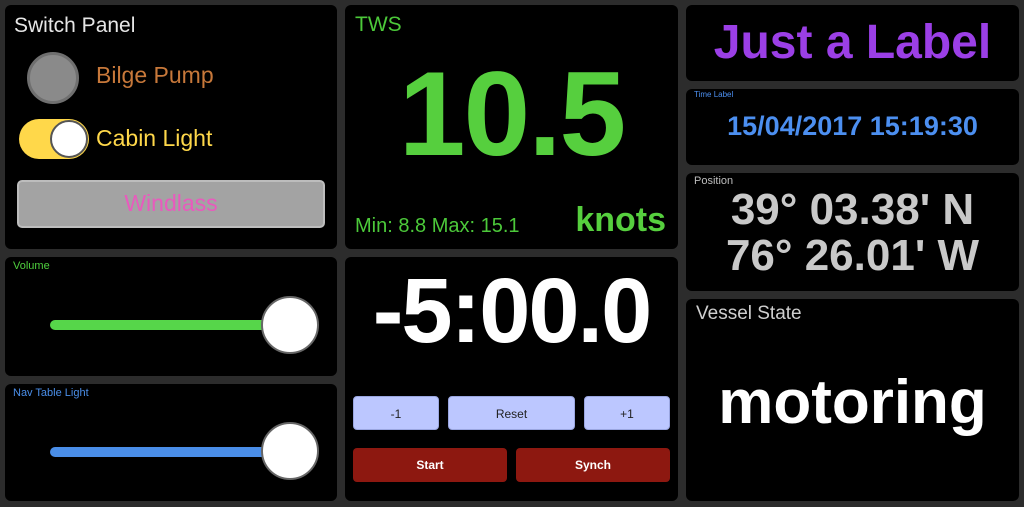 This screenshot has width=1024, height=507. I want to click on synch-button: Synch, so click(593, 465).